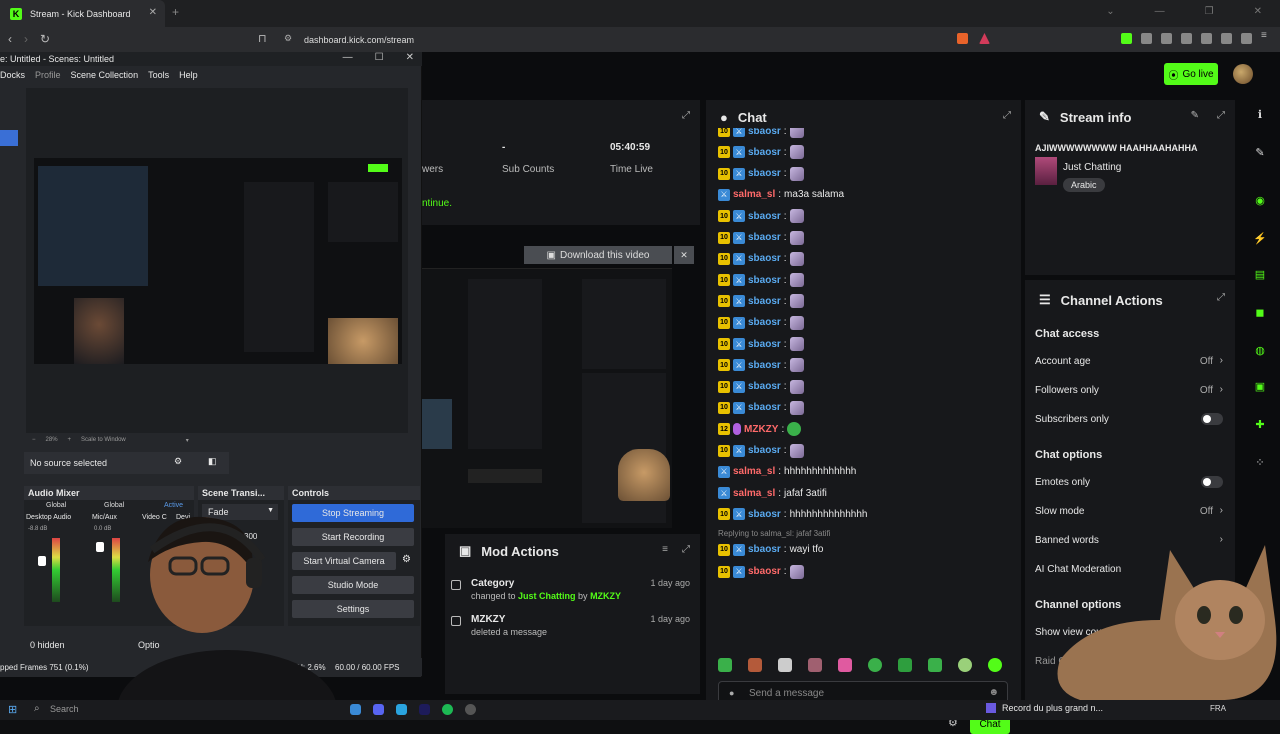 The height and width of the screenshot is (734, 1280). I want to click on extension-icon, so click(1126, 38).